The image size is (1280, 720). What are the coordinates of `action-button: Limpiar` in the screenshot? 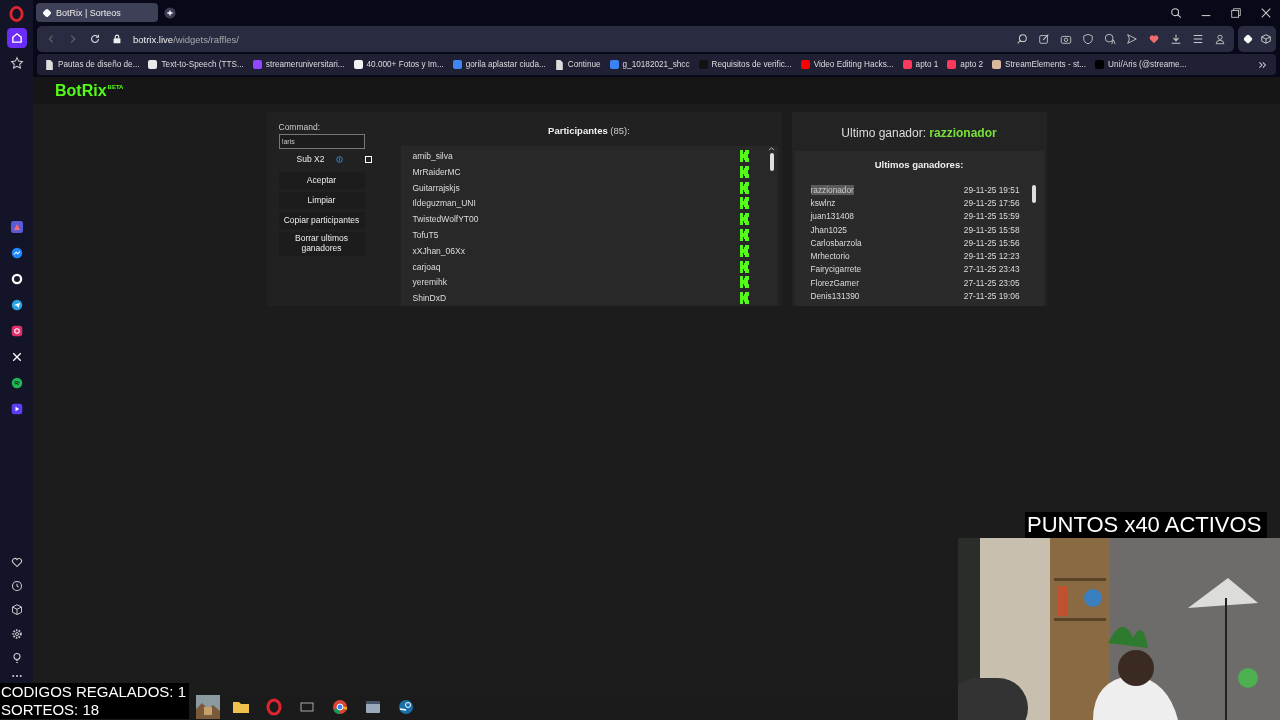 It's located at (321, 200).